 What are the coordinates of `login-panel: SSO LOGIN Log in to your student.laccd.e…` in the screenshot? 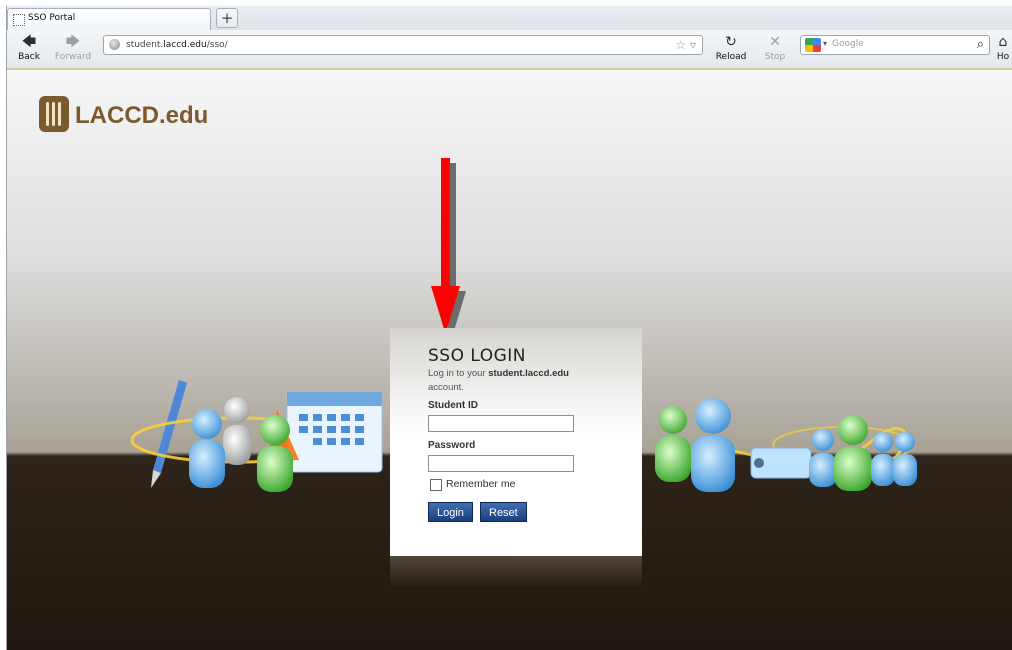 It's located at (516, 457).